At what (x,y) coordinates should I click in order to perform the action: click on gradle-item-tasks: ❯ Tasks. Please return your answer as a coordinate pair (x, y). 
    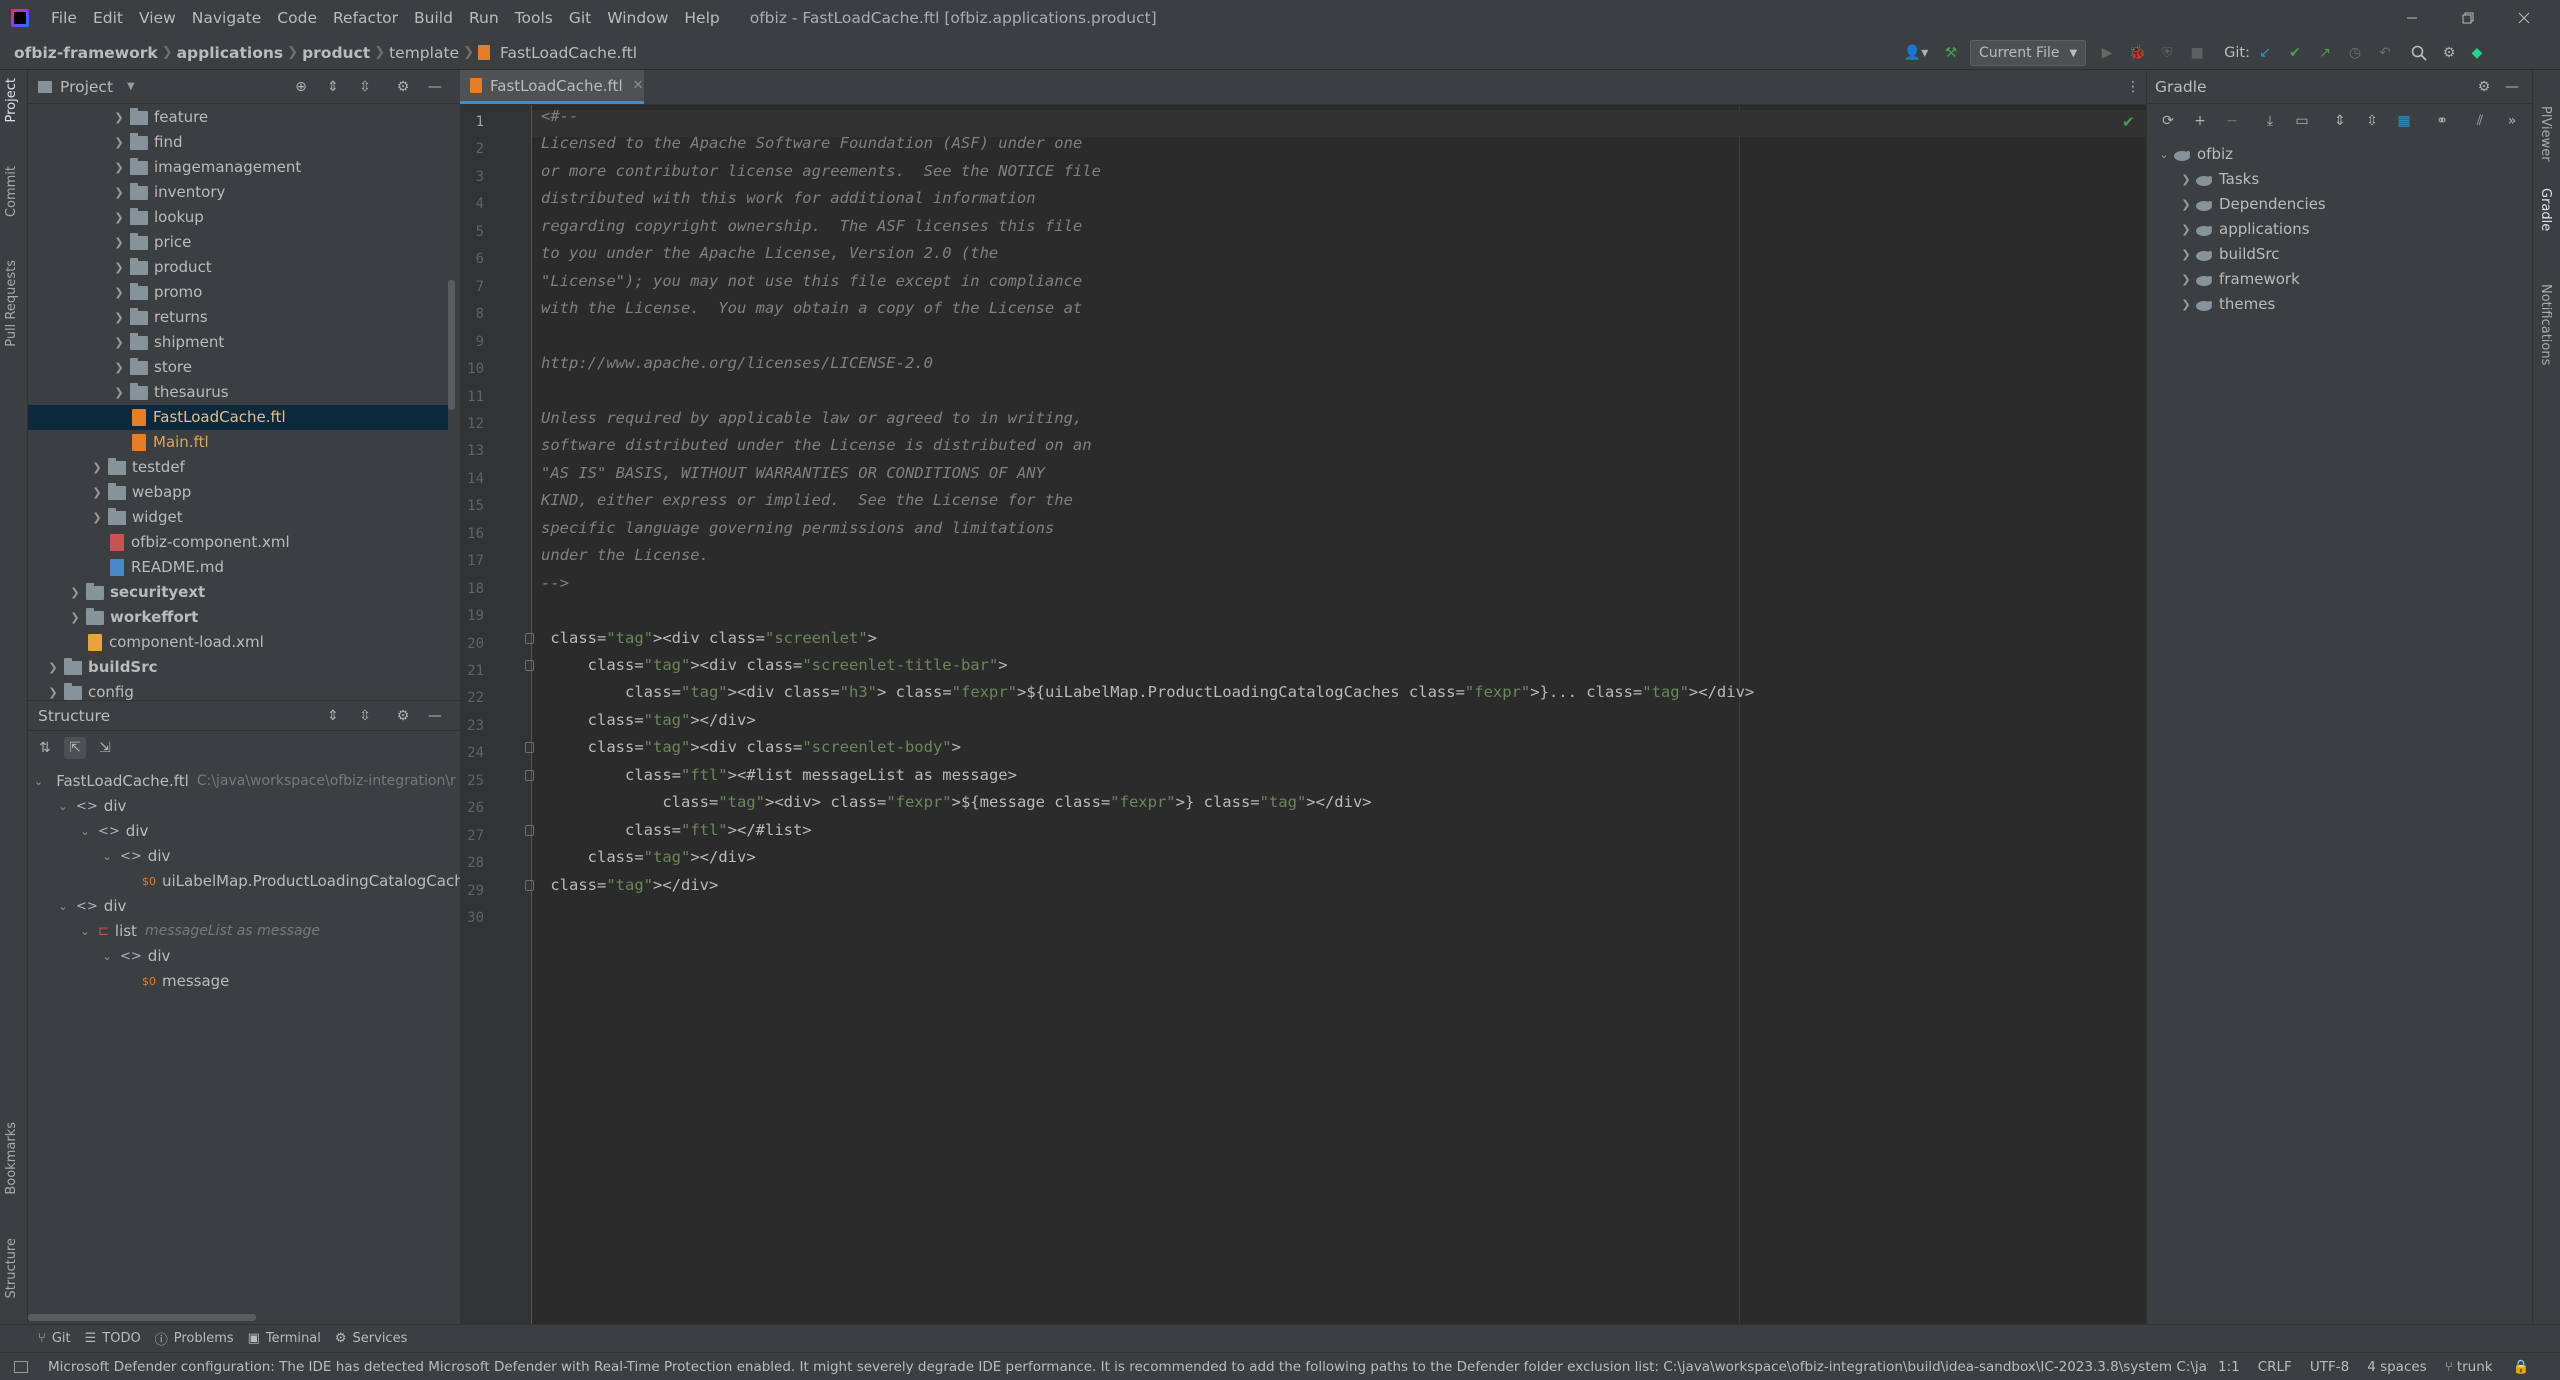
    Looking at the image, I should click on (2219, 179).